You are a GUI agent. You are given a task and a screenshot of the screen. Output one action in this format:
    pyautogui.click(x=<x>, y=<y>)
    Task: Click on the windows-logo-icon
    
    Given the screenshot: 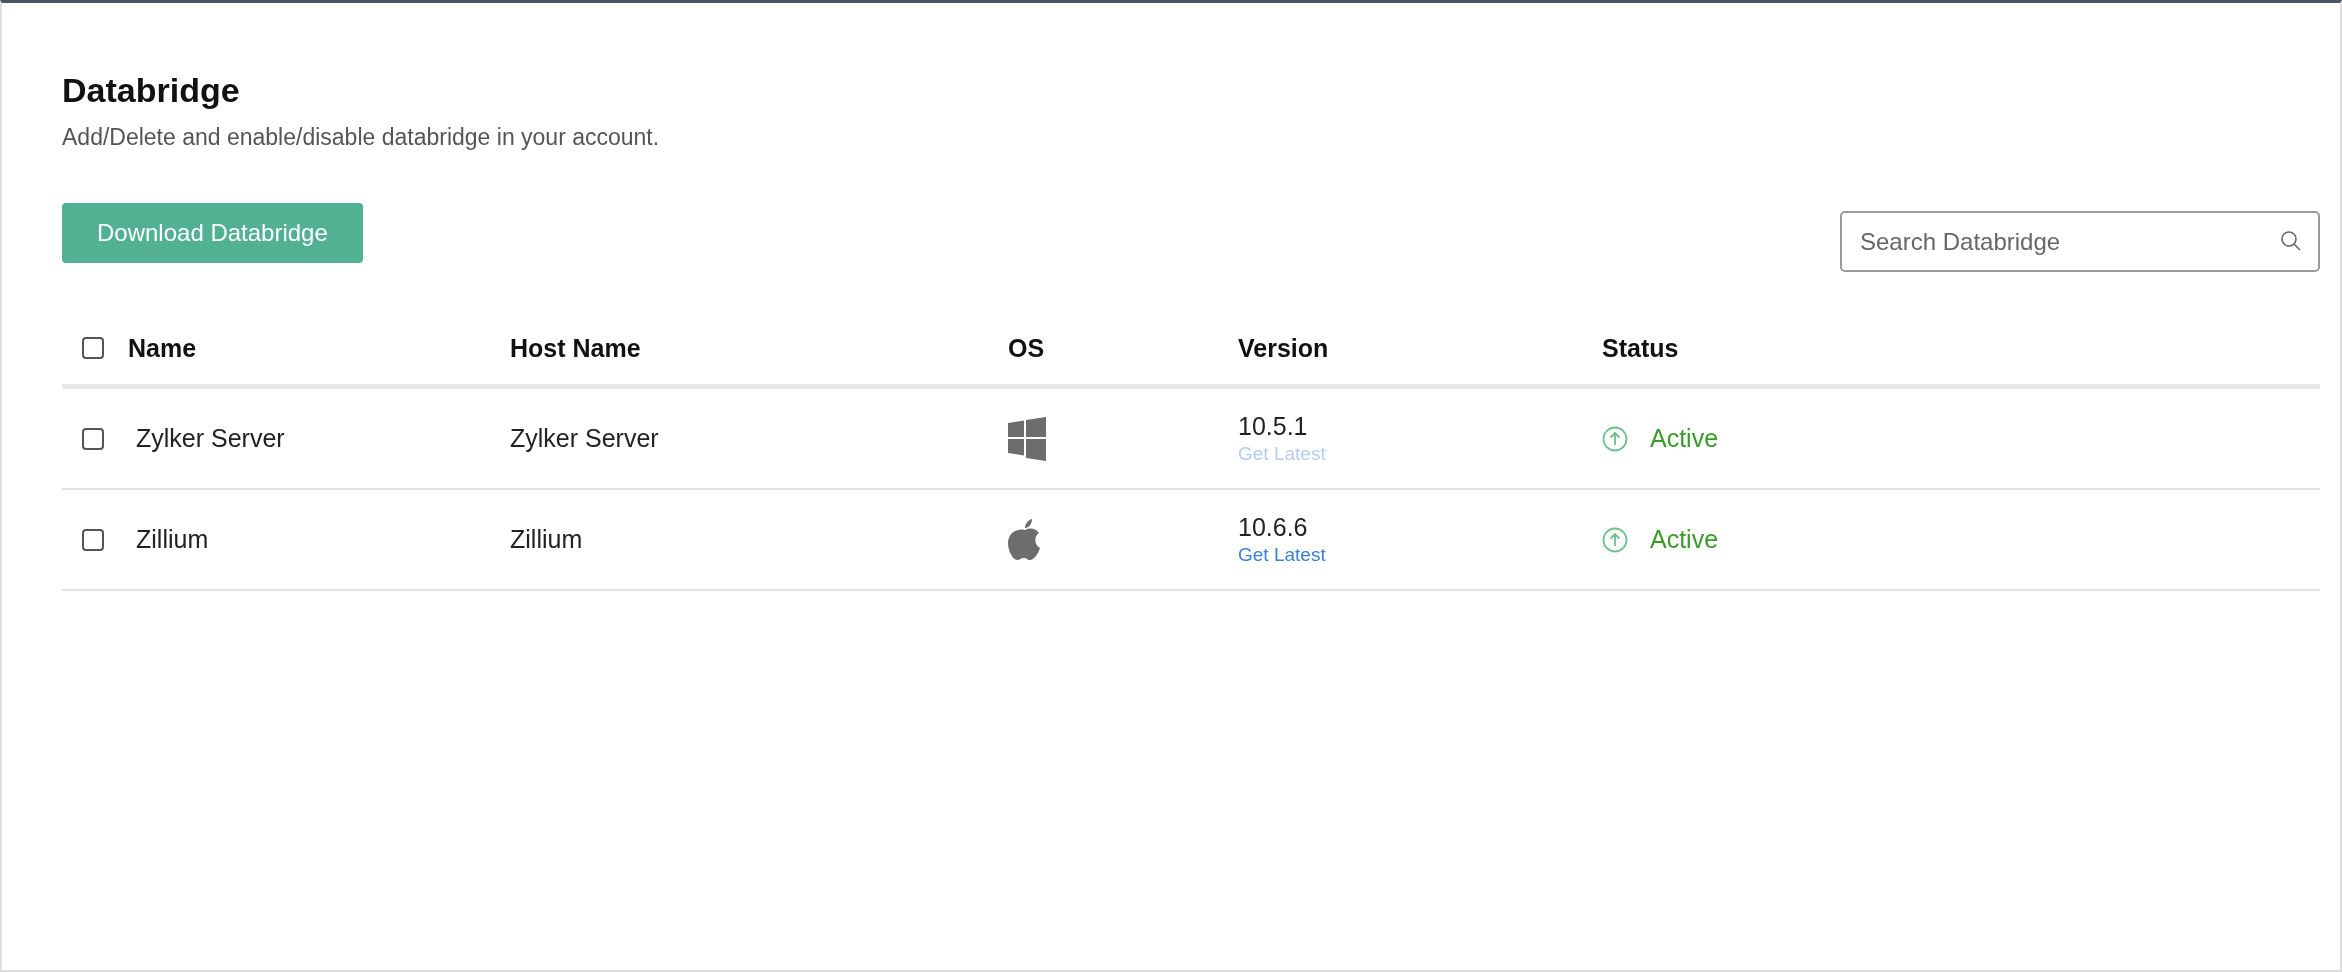 What is the action you would take?
    pyautogui.click(x=1027, y=438)
    